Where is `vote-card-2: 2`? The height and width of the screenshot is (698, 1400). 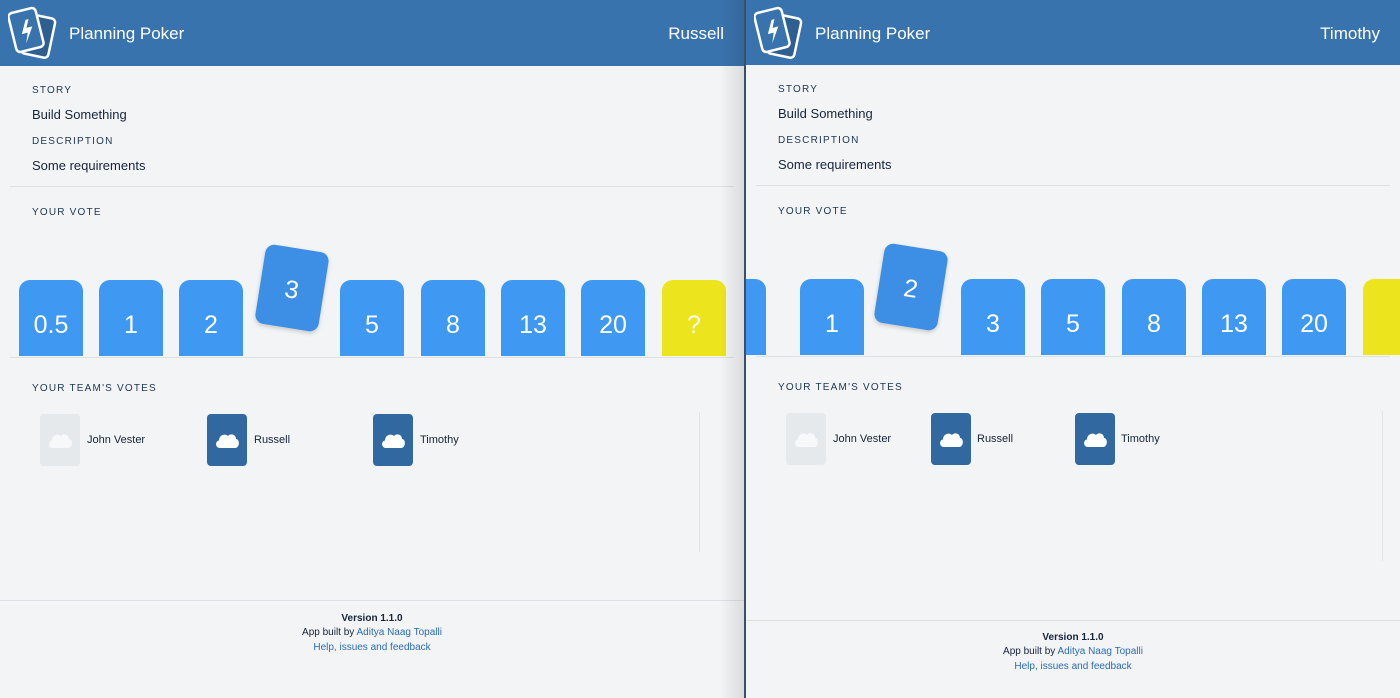
vote-card-2: 2 is located at coordinates (211, 318).